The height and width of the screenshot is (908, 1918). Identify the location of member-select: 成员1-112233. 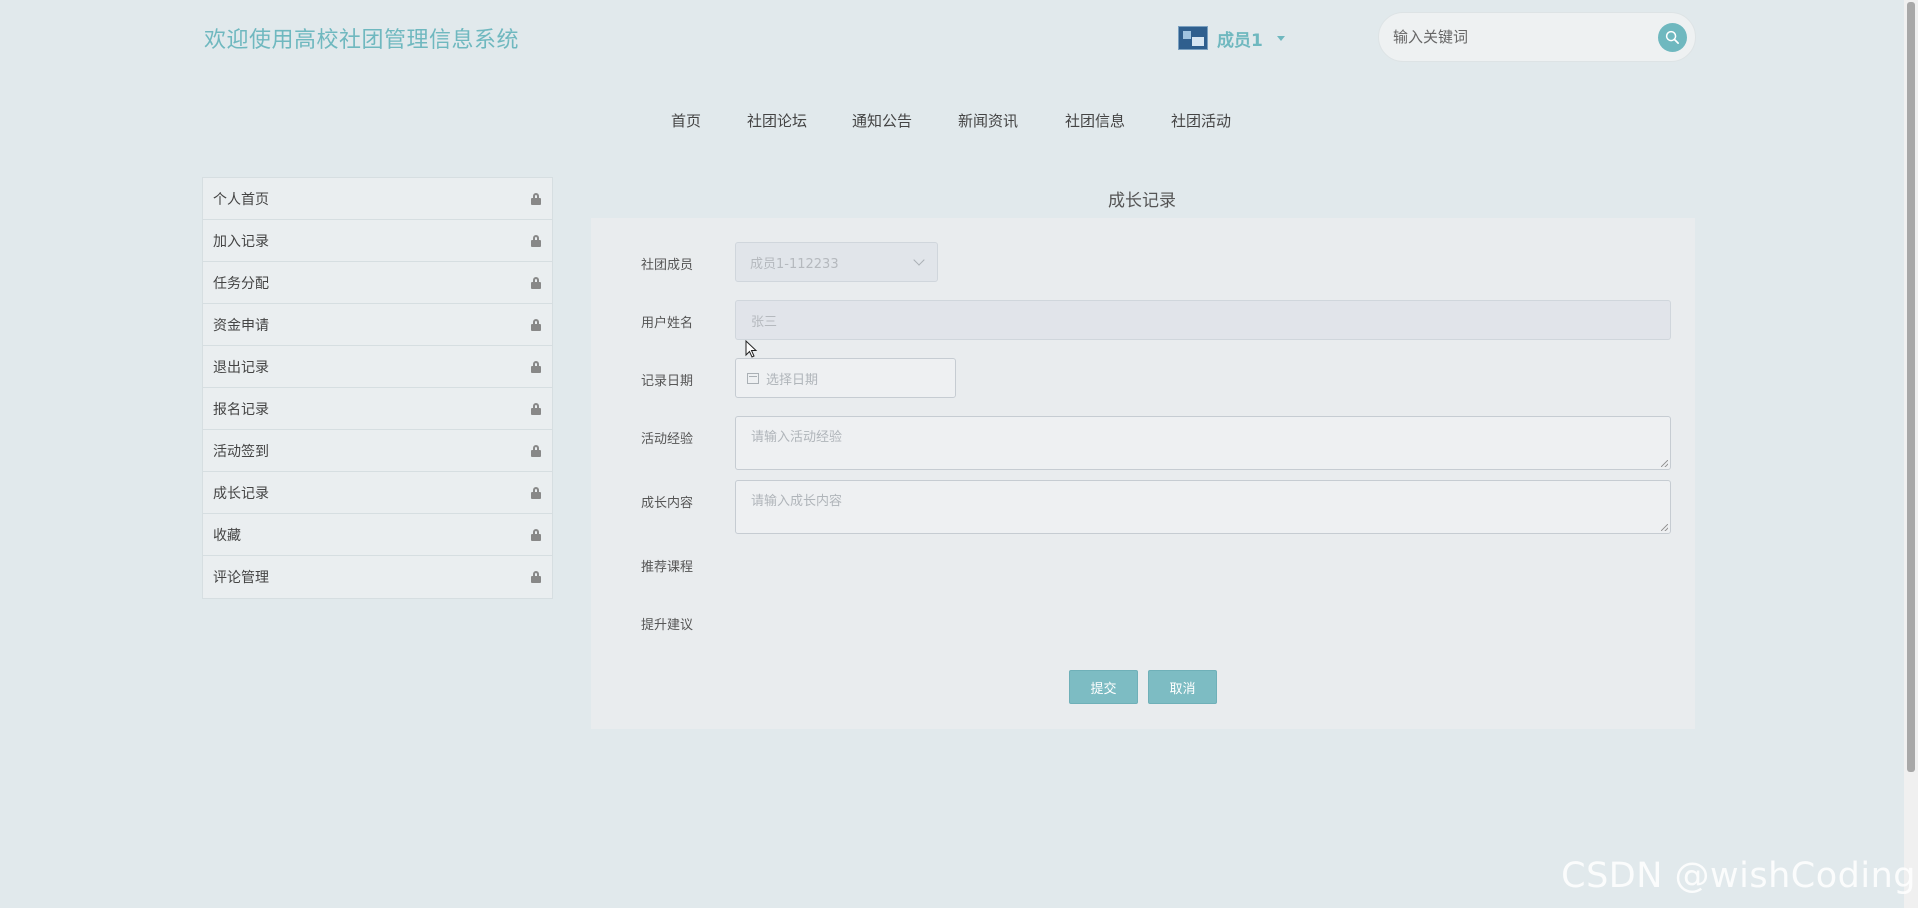
(836, 262).